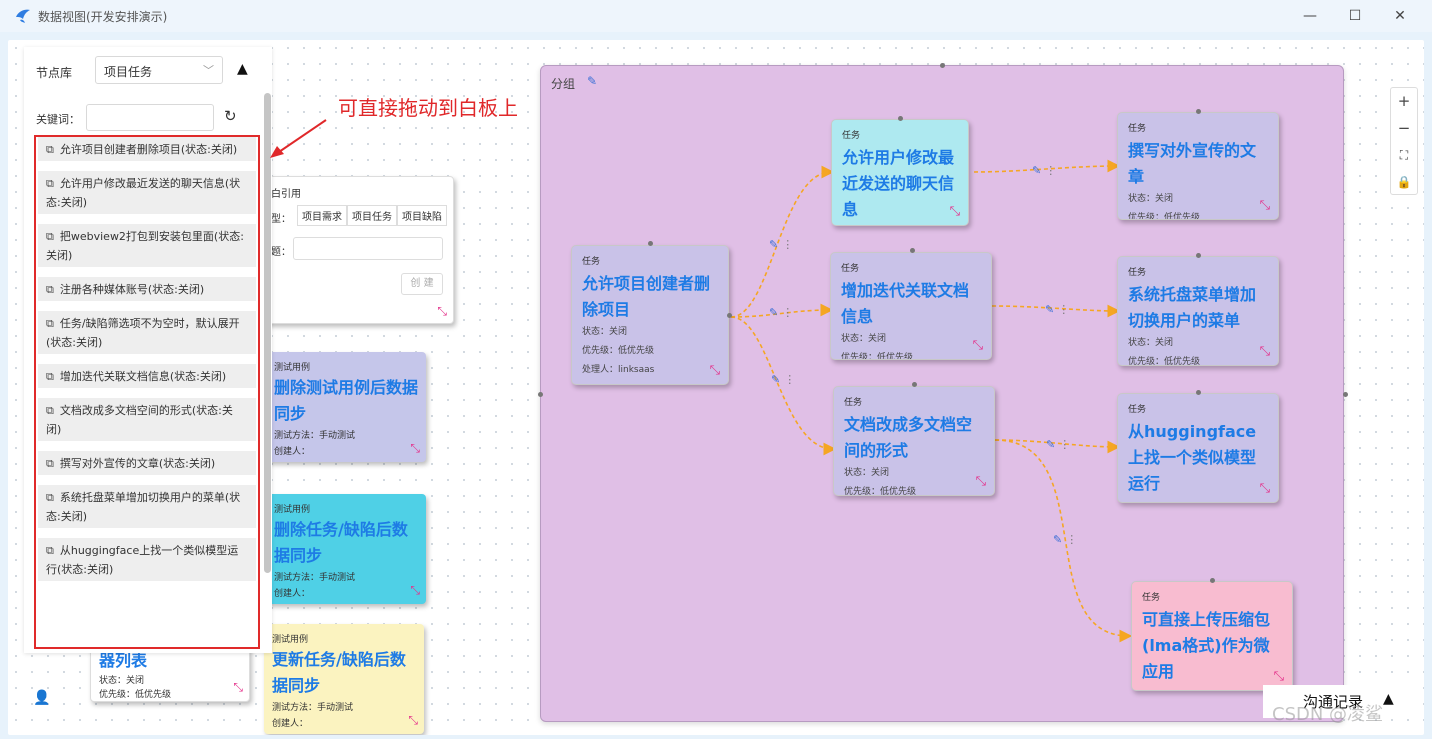 This screenshot has height=739, width=1432. I want to click on task-card-c3: 任务 文档改成多文档空间的形式 状态：关闭 优先级：低优先级 ⤡, so click(914, 441).